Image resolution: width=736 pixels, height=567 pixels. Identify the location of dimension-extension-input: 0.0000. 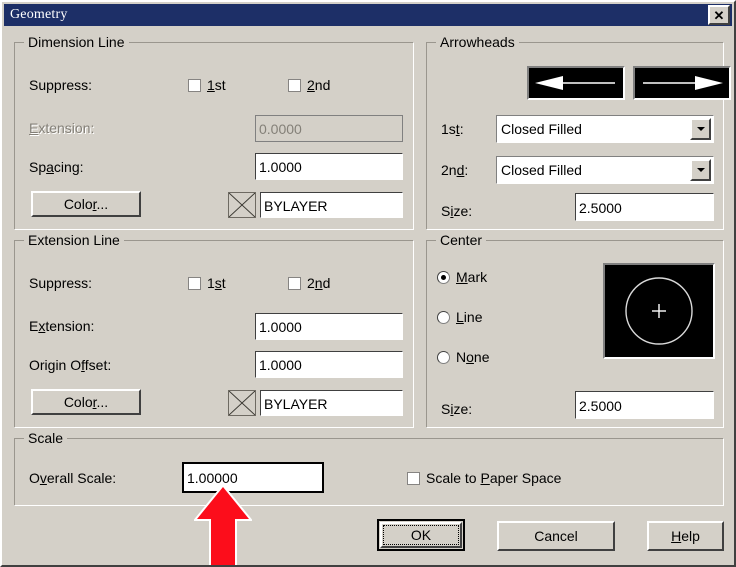
(329, 128).